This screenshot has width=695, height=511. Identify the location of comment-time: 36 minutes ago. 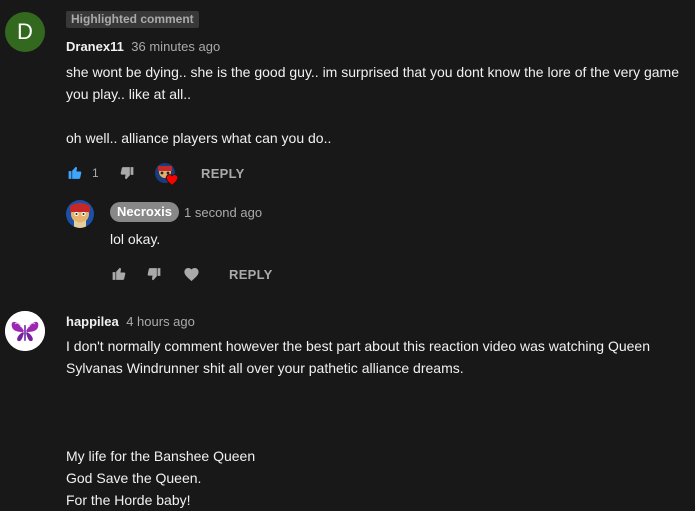
(175, 46).